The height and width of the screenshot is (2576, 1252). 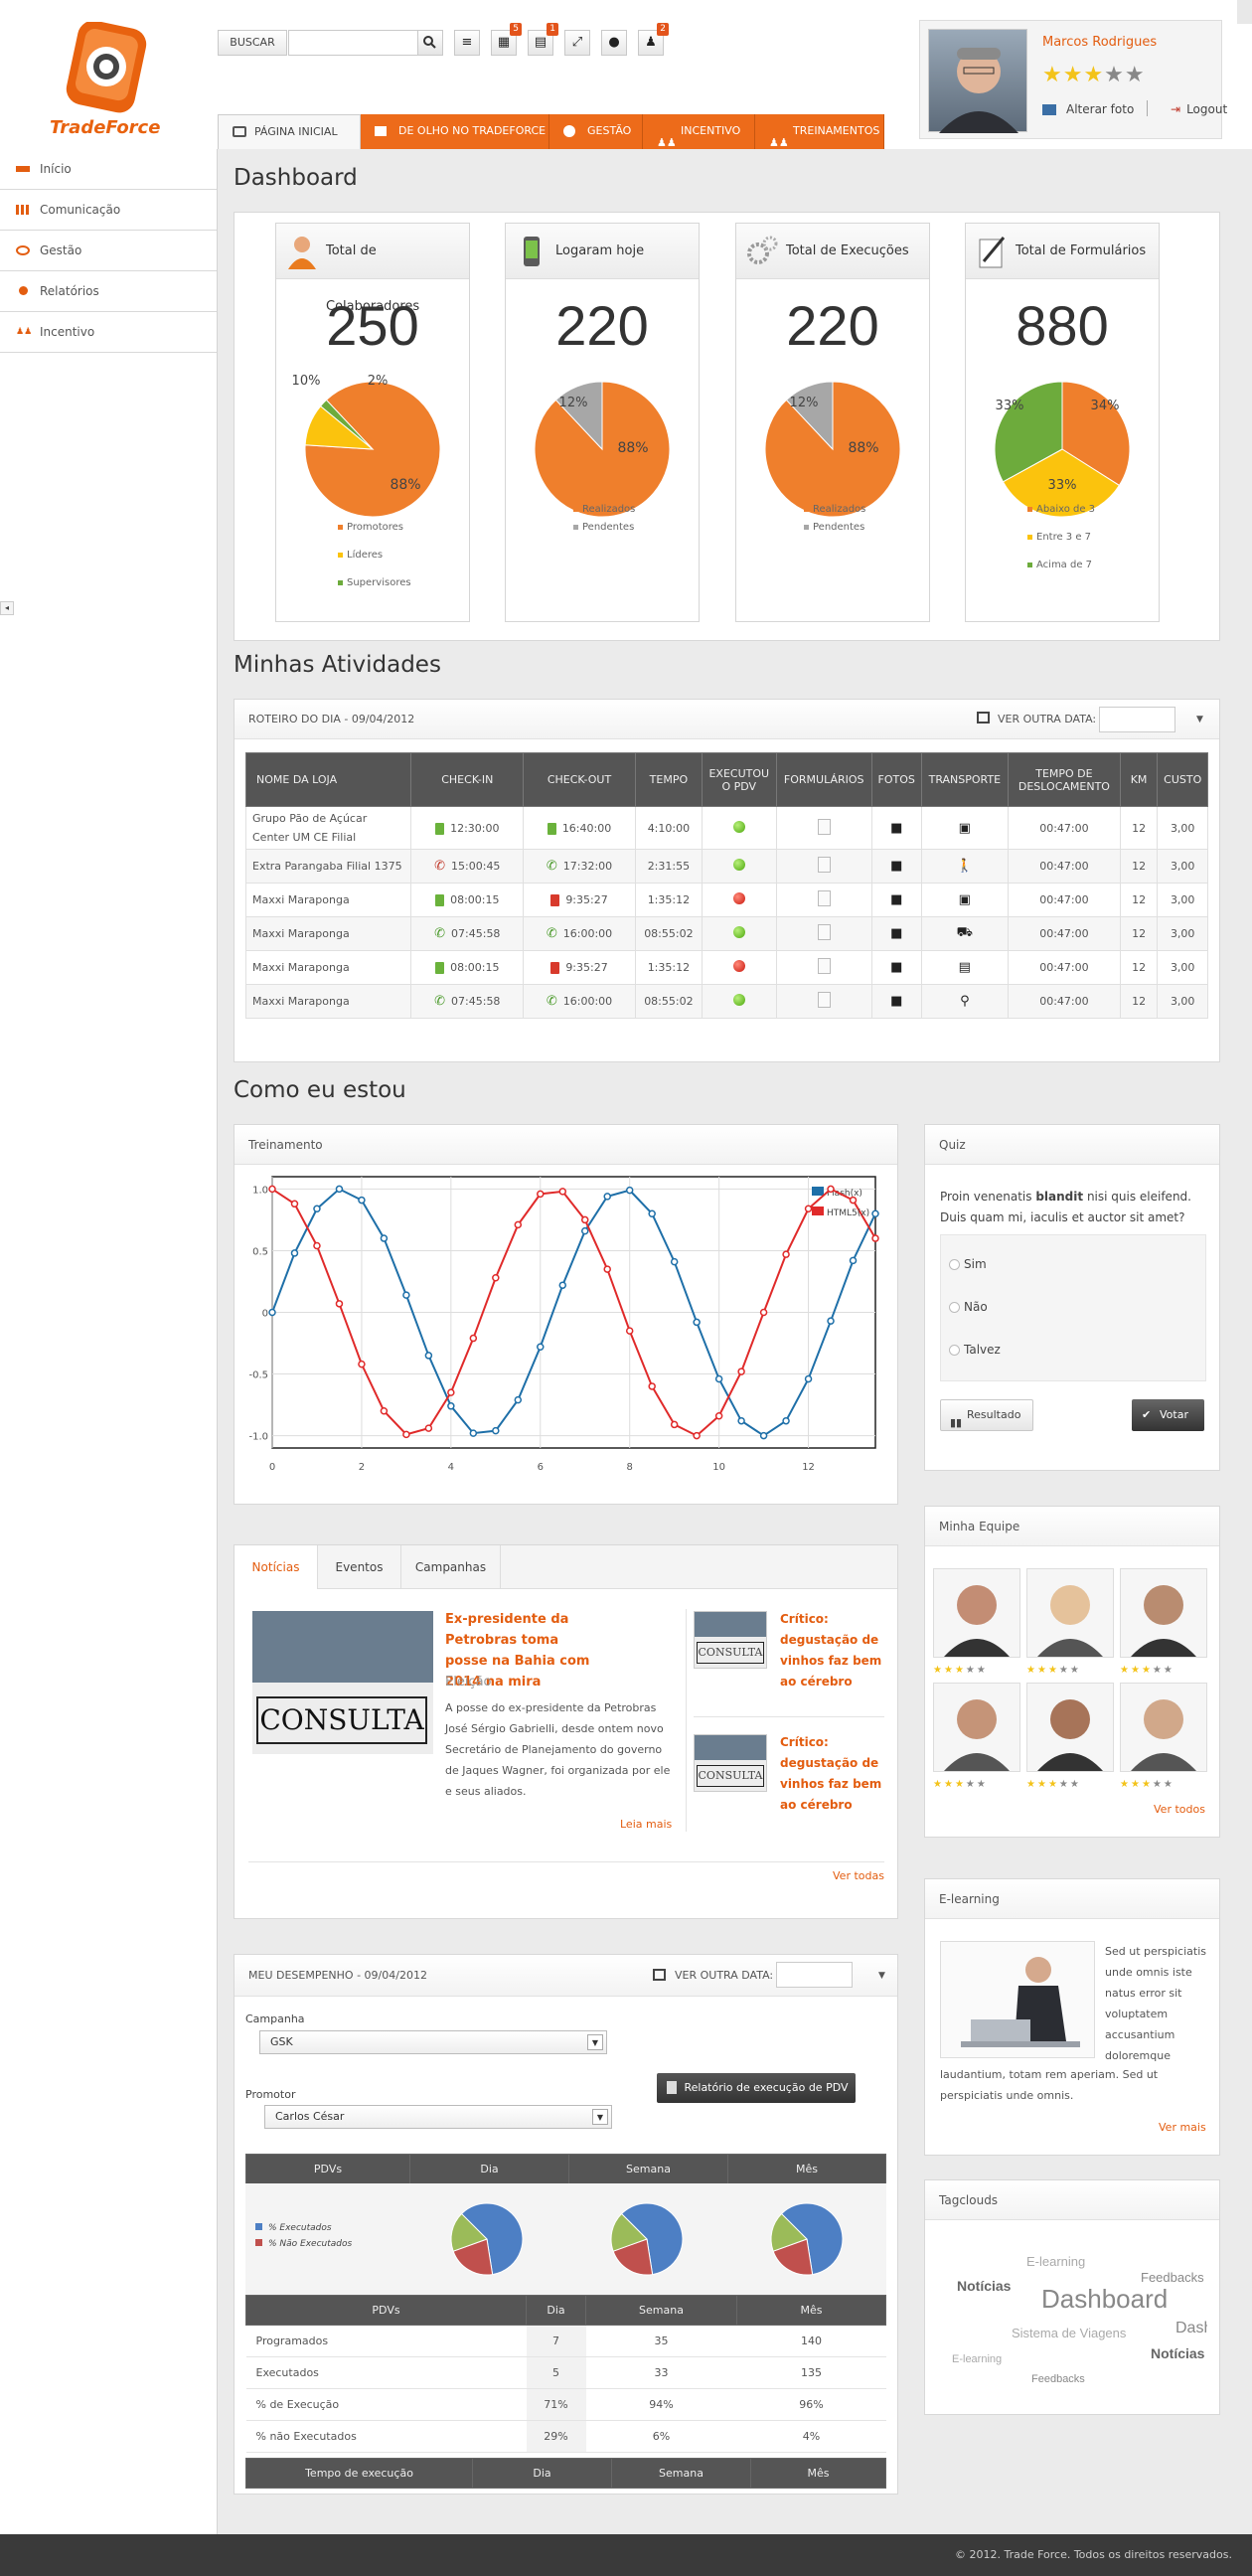 I want to click on column-header: CUSTO, so click(x=1183, y=779).